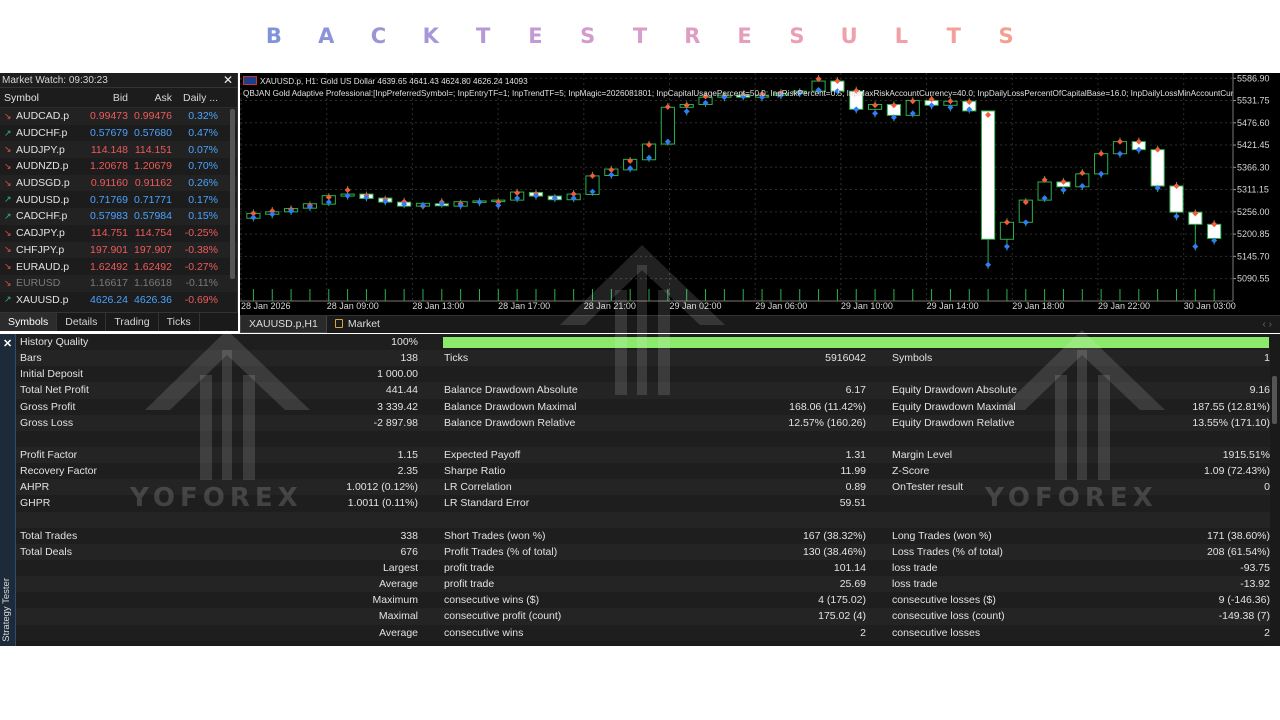 The image size is (1280, 720). I want to click on time-axis-label: 28 Jan 2026, so click(266, 306).